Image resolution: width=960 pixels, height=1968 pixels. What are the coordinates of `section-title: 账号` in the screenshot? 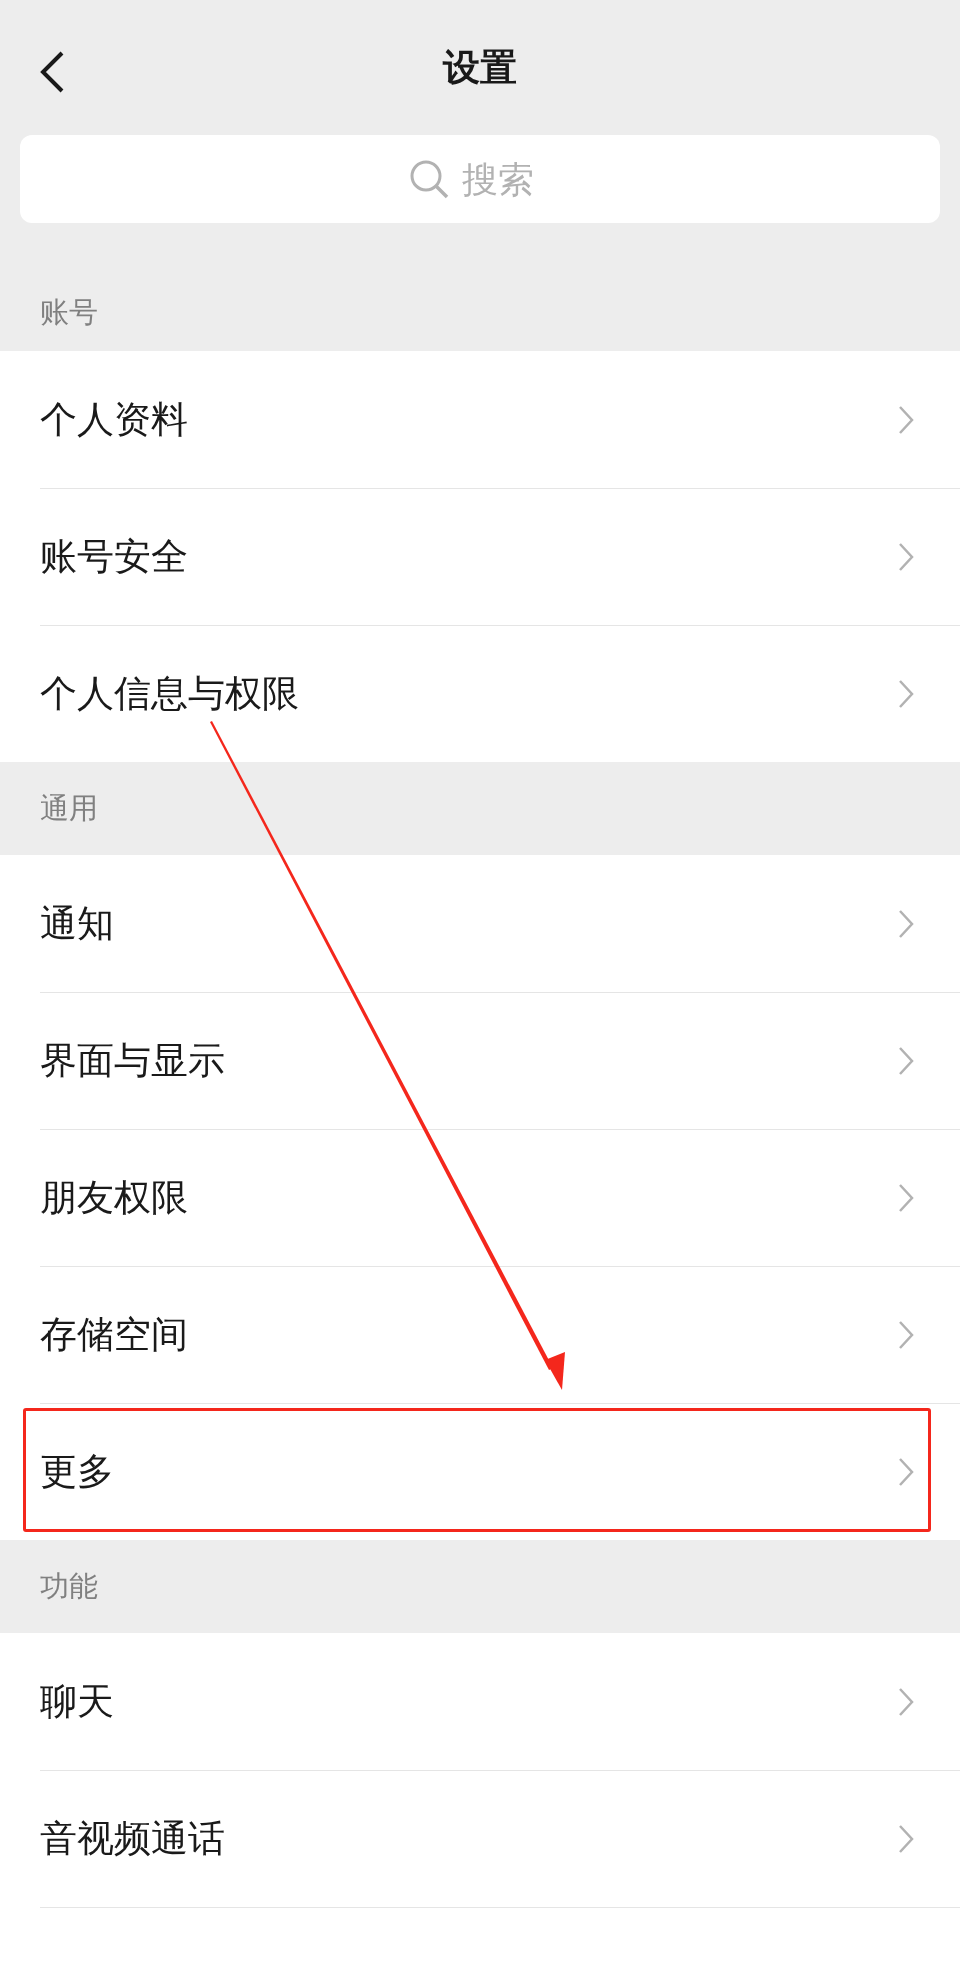 It's located at (69, 312).